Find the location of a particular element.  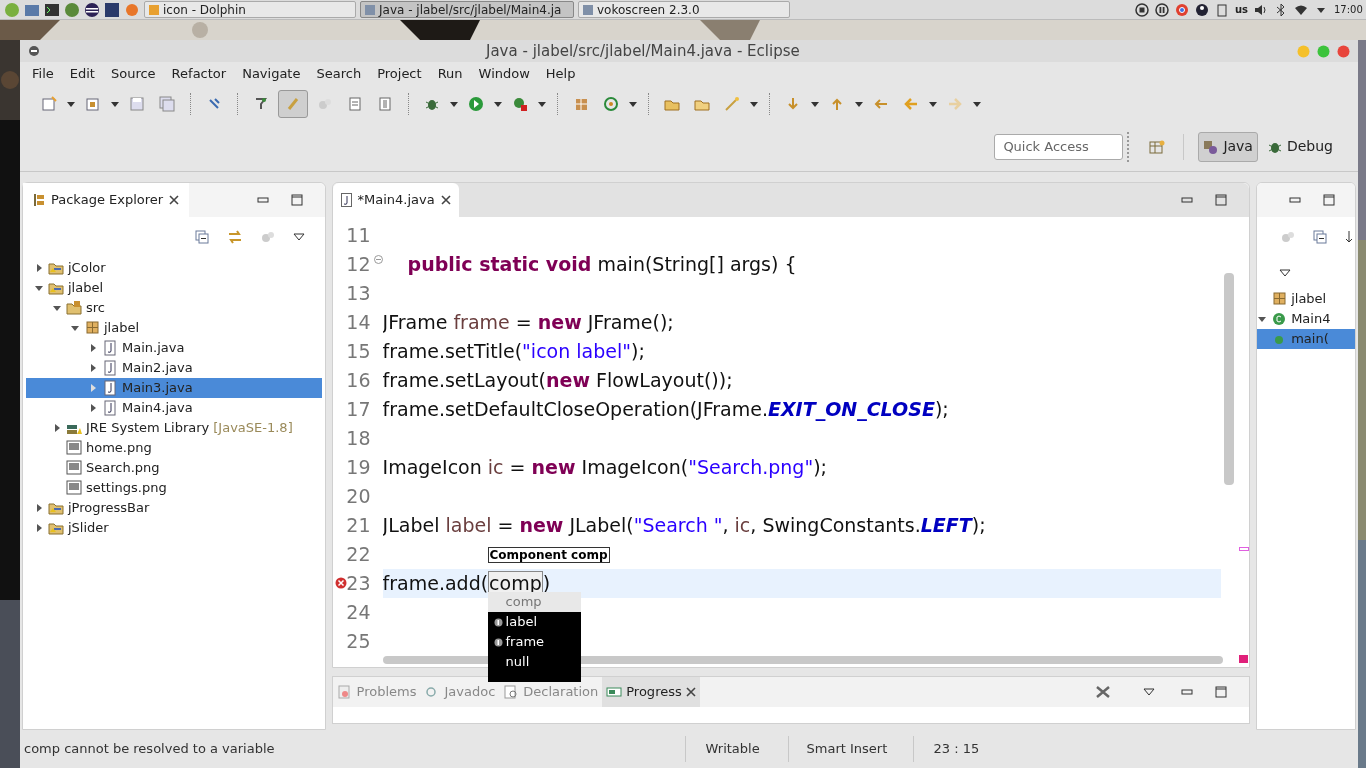

menu-item: Edit is located at coordinates (82, 74).